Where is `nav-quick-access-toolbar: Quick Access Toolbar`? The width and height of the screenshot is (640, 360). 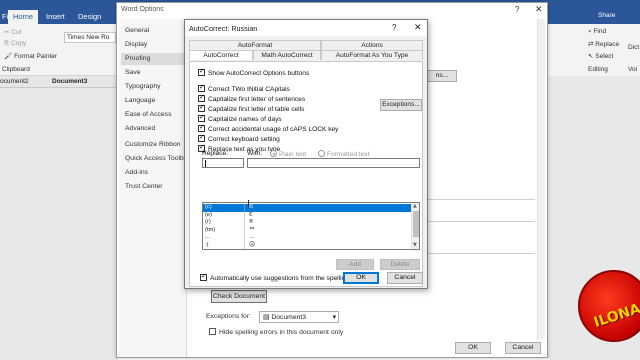 nav-quick-access-toolbar: Quick Access Toolbar is located at coordinates (157, 158).